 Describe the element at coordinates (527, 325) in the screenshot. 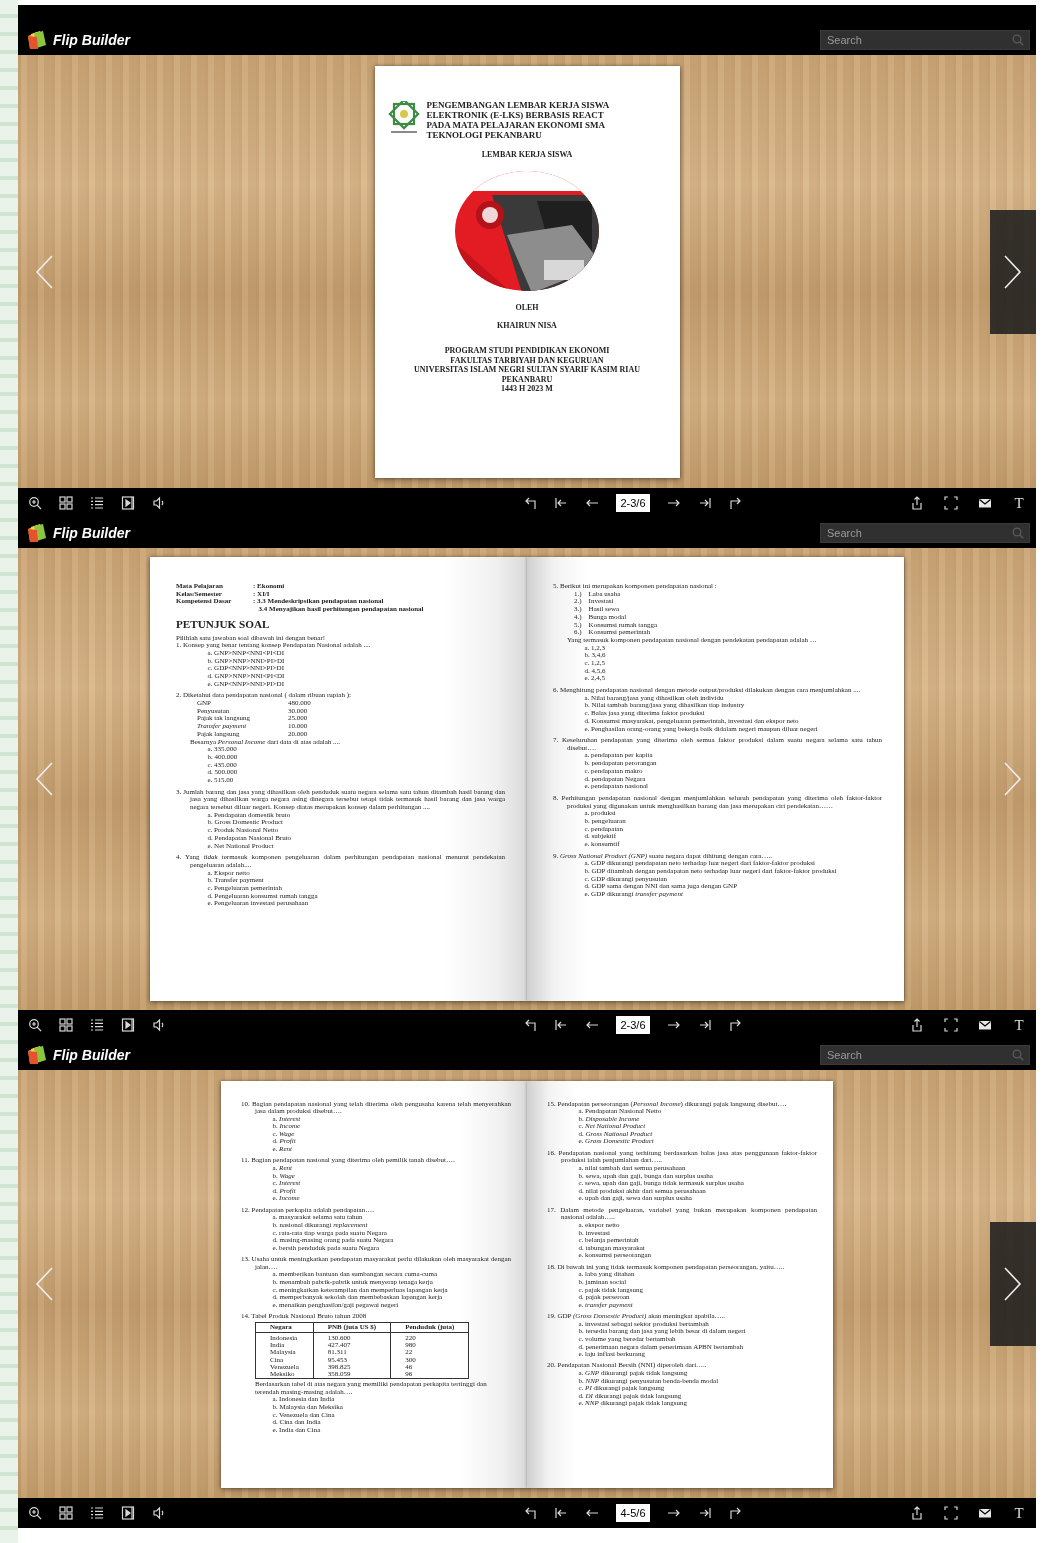

I see `author-name: KHAIRUN NISA` at that location.